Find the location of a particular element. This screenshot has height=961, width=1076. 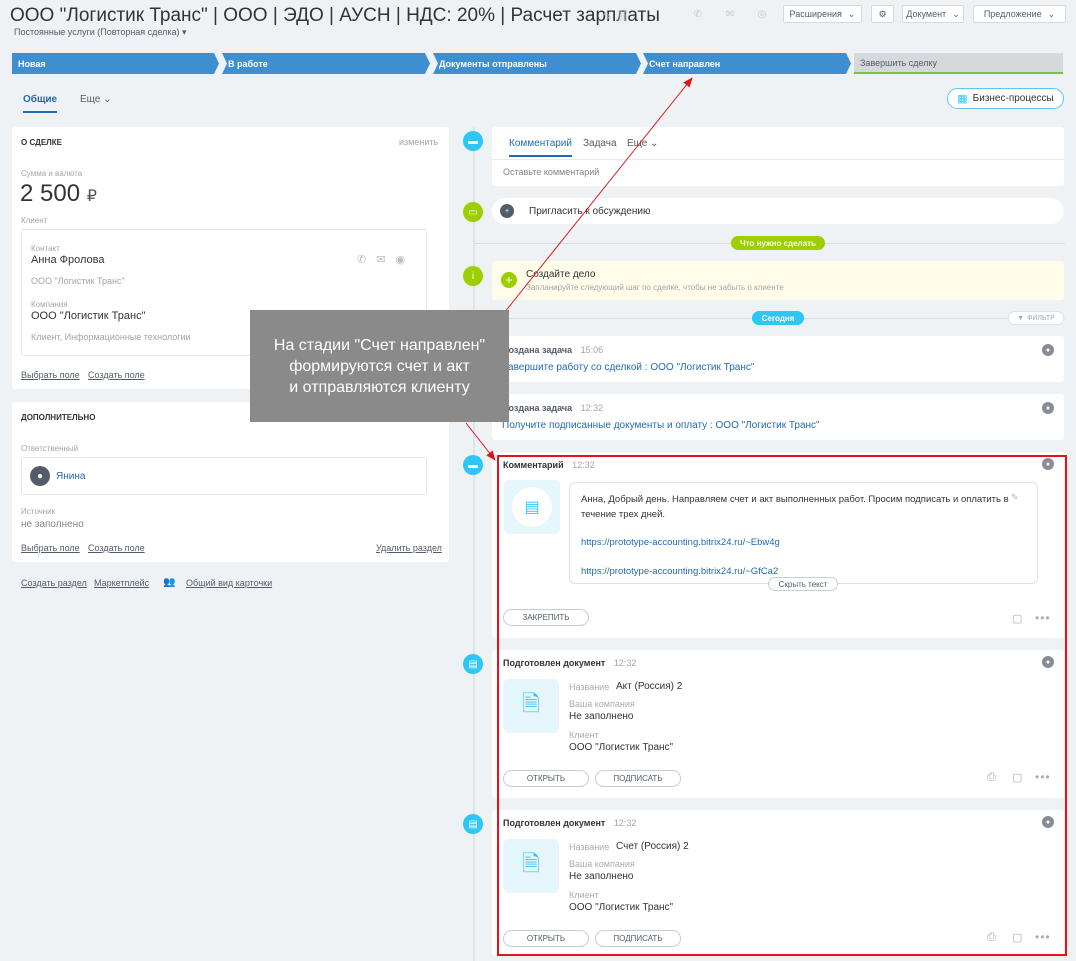

arrow-to-stage is located at coordinates (596, 198).